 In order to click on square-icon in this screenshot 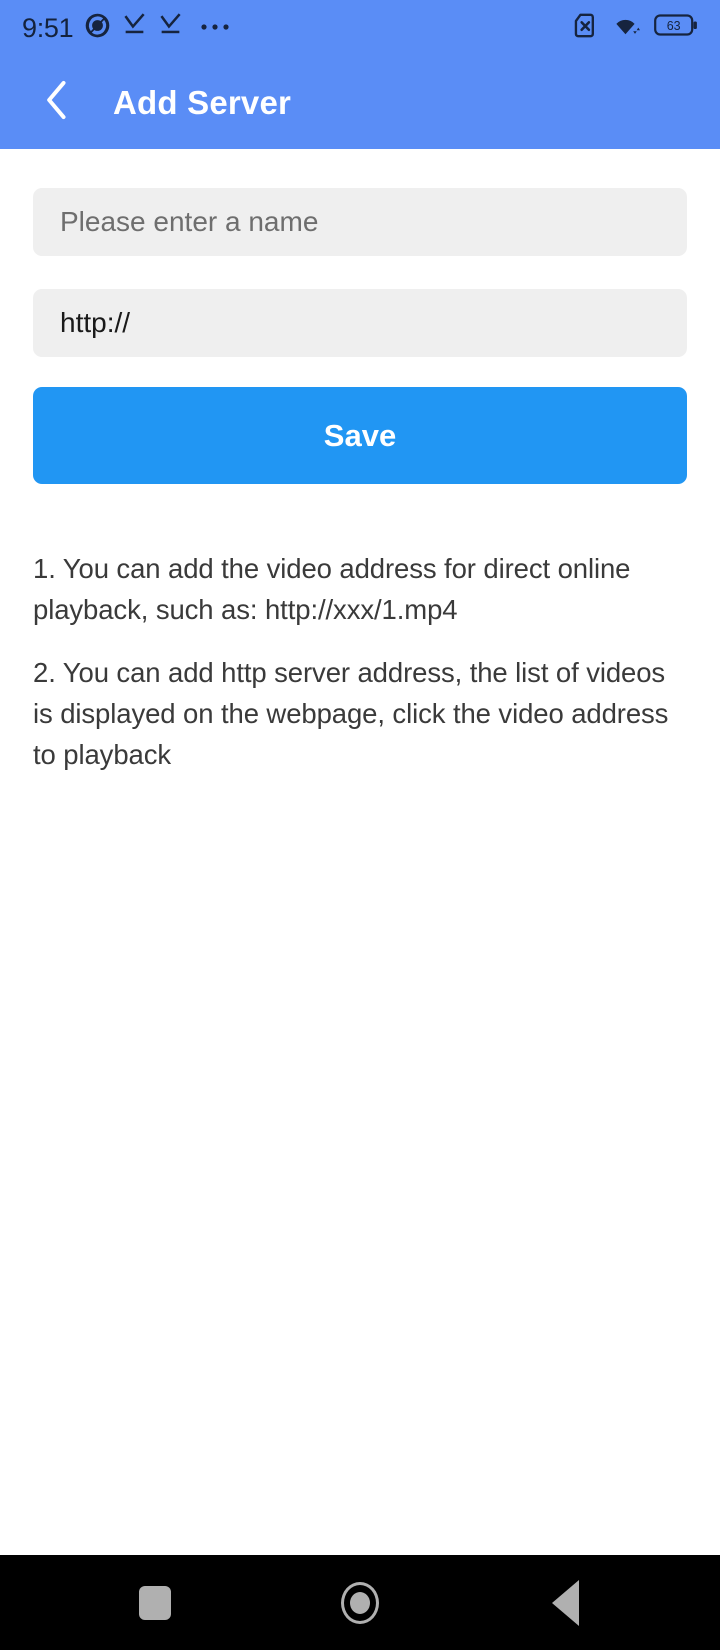, I will do `click(155, 1602)`.